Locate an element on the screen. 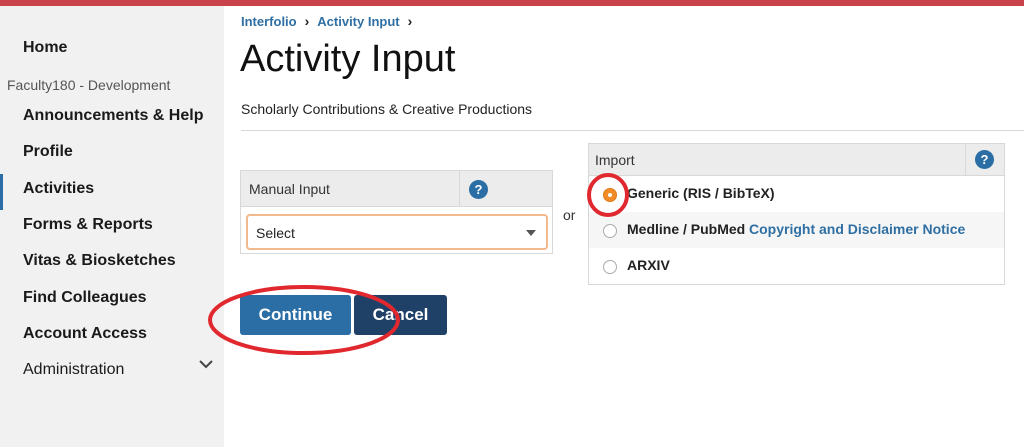 This screenshot has height=447, width=1024. active-indicator is located at coordinates (1, 192).